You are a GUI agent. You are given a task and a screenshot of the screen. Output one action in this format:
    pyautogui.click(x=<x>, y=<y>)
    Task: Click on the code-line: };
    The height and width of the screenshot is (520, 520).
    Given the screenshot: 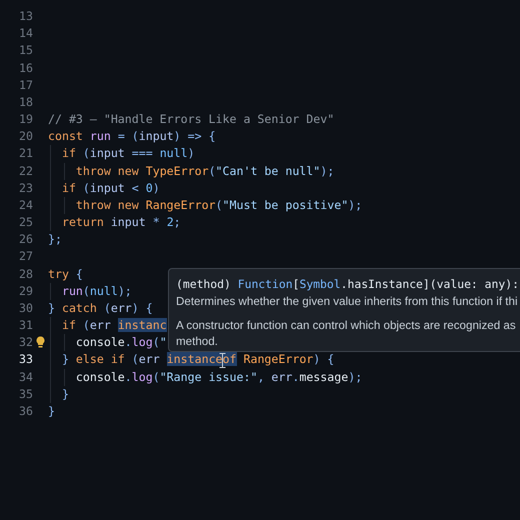 What is the action you would take?
    pyautogui.click(x=55, y=239)
    